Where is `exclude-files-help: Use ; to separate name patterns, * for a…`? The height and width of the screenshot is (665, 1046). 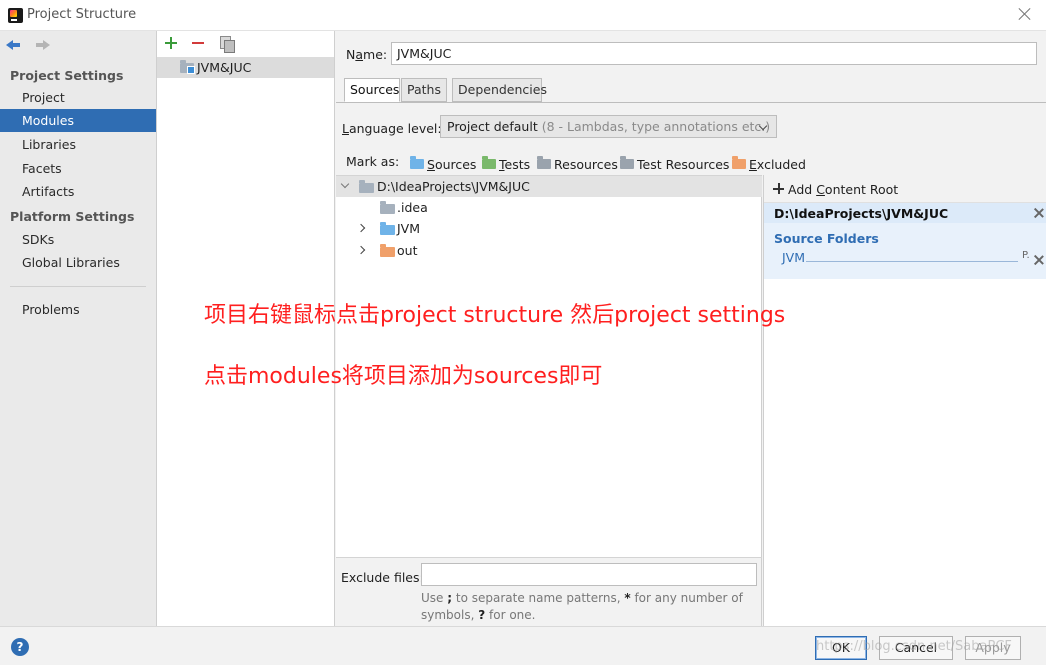
exclude-files-help: Use ; to separate name patterns, * for a… is located at coordinates (582, 606).